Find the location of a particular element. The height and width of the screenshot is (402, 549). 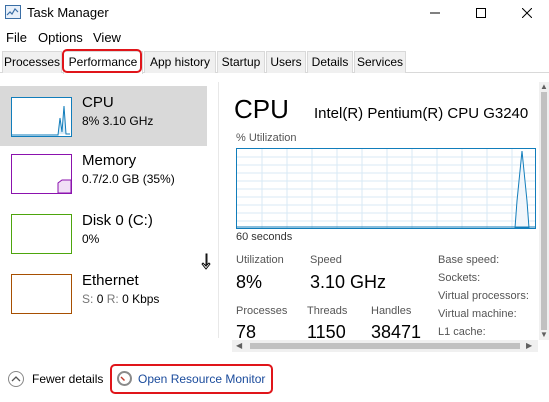

fewer-details-link: Fewer details is located at coordinates (67, 379).